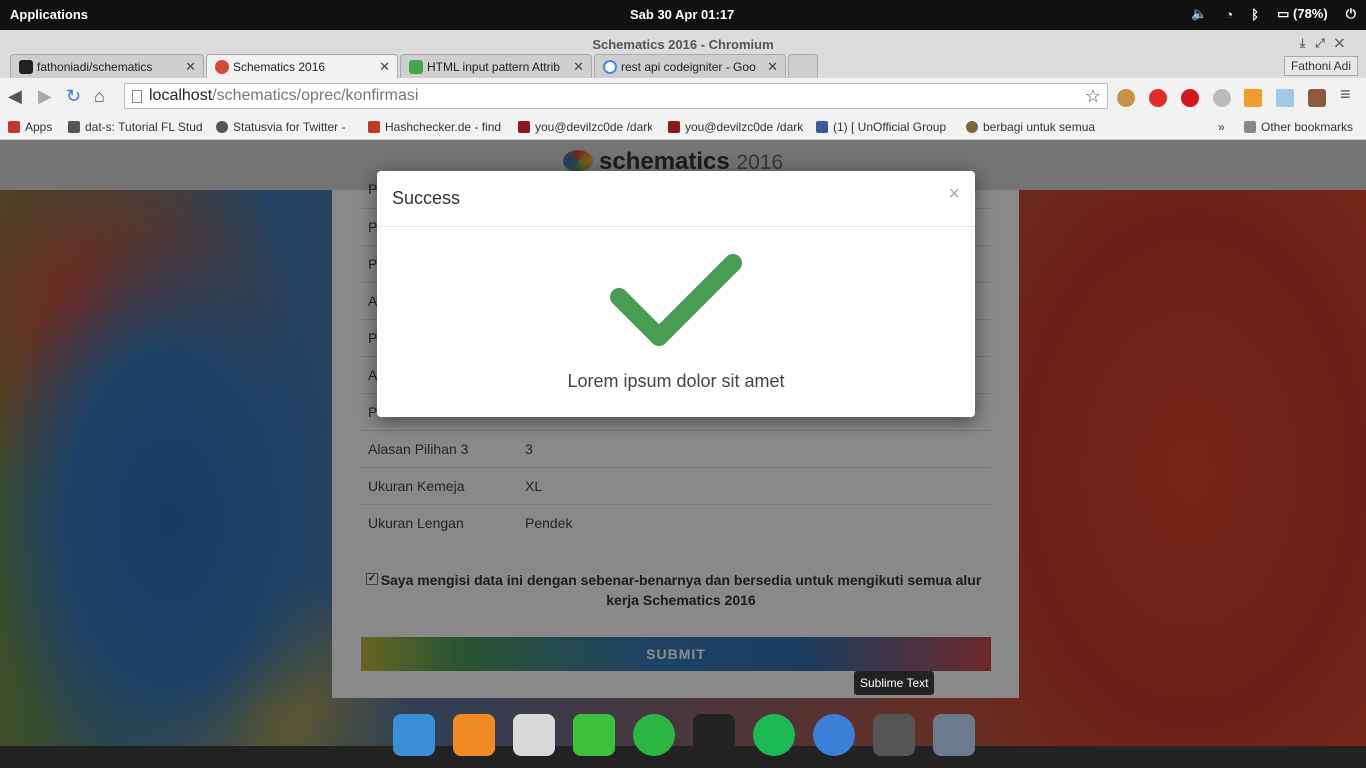  I want to click on home-folder-icon, so click(534, 735).